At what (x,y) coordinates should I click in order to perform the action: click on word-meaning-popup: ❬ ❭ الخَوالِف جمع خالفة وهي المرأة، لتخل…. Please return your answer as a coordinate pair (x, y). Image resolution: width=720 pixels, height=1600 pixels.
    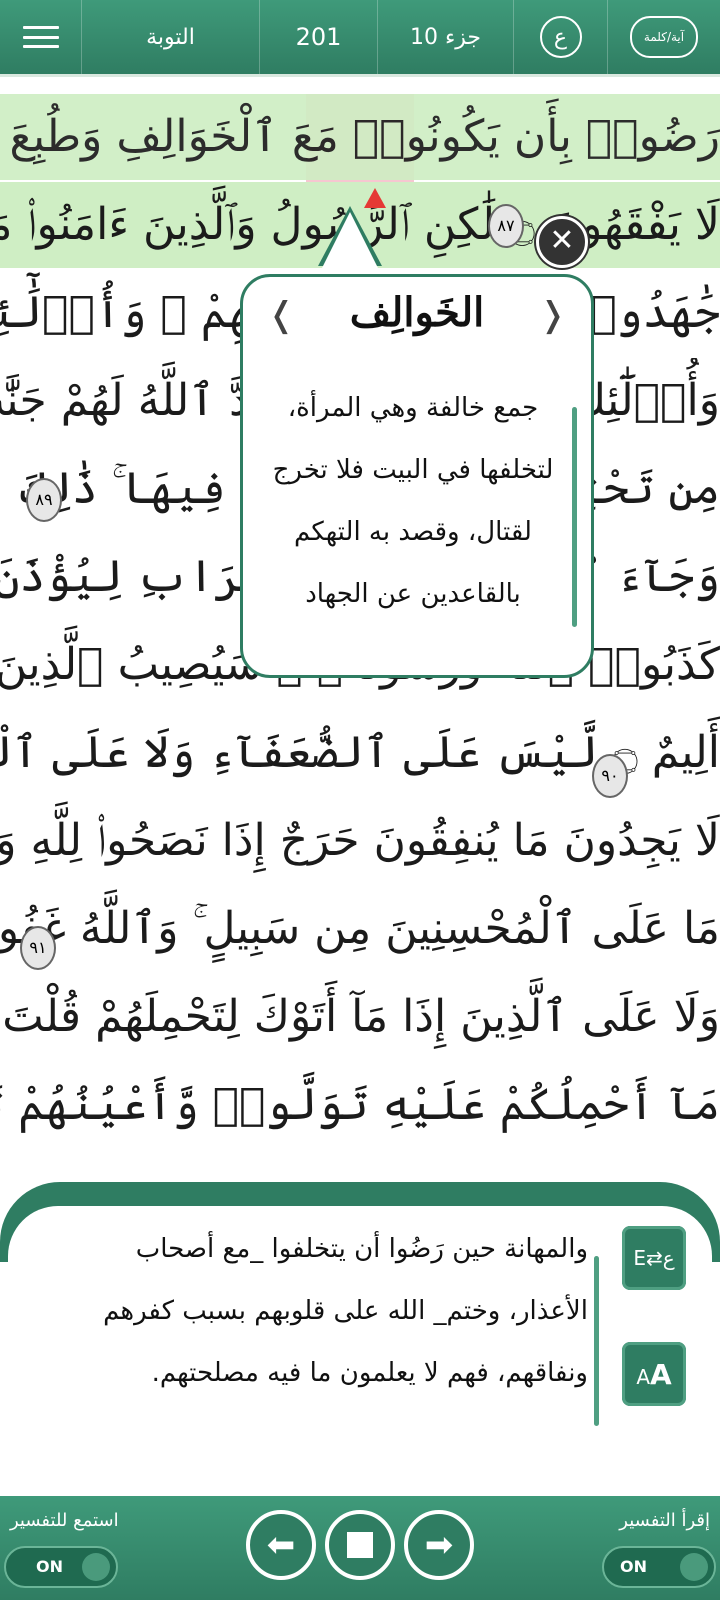
    Looking at the image, I should click on (417, 476).